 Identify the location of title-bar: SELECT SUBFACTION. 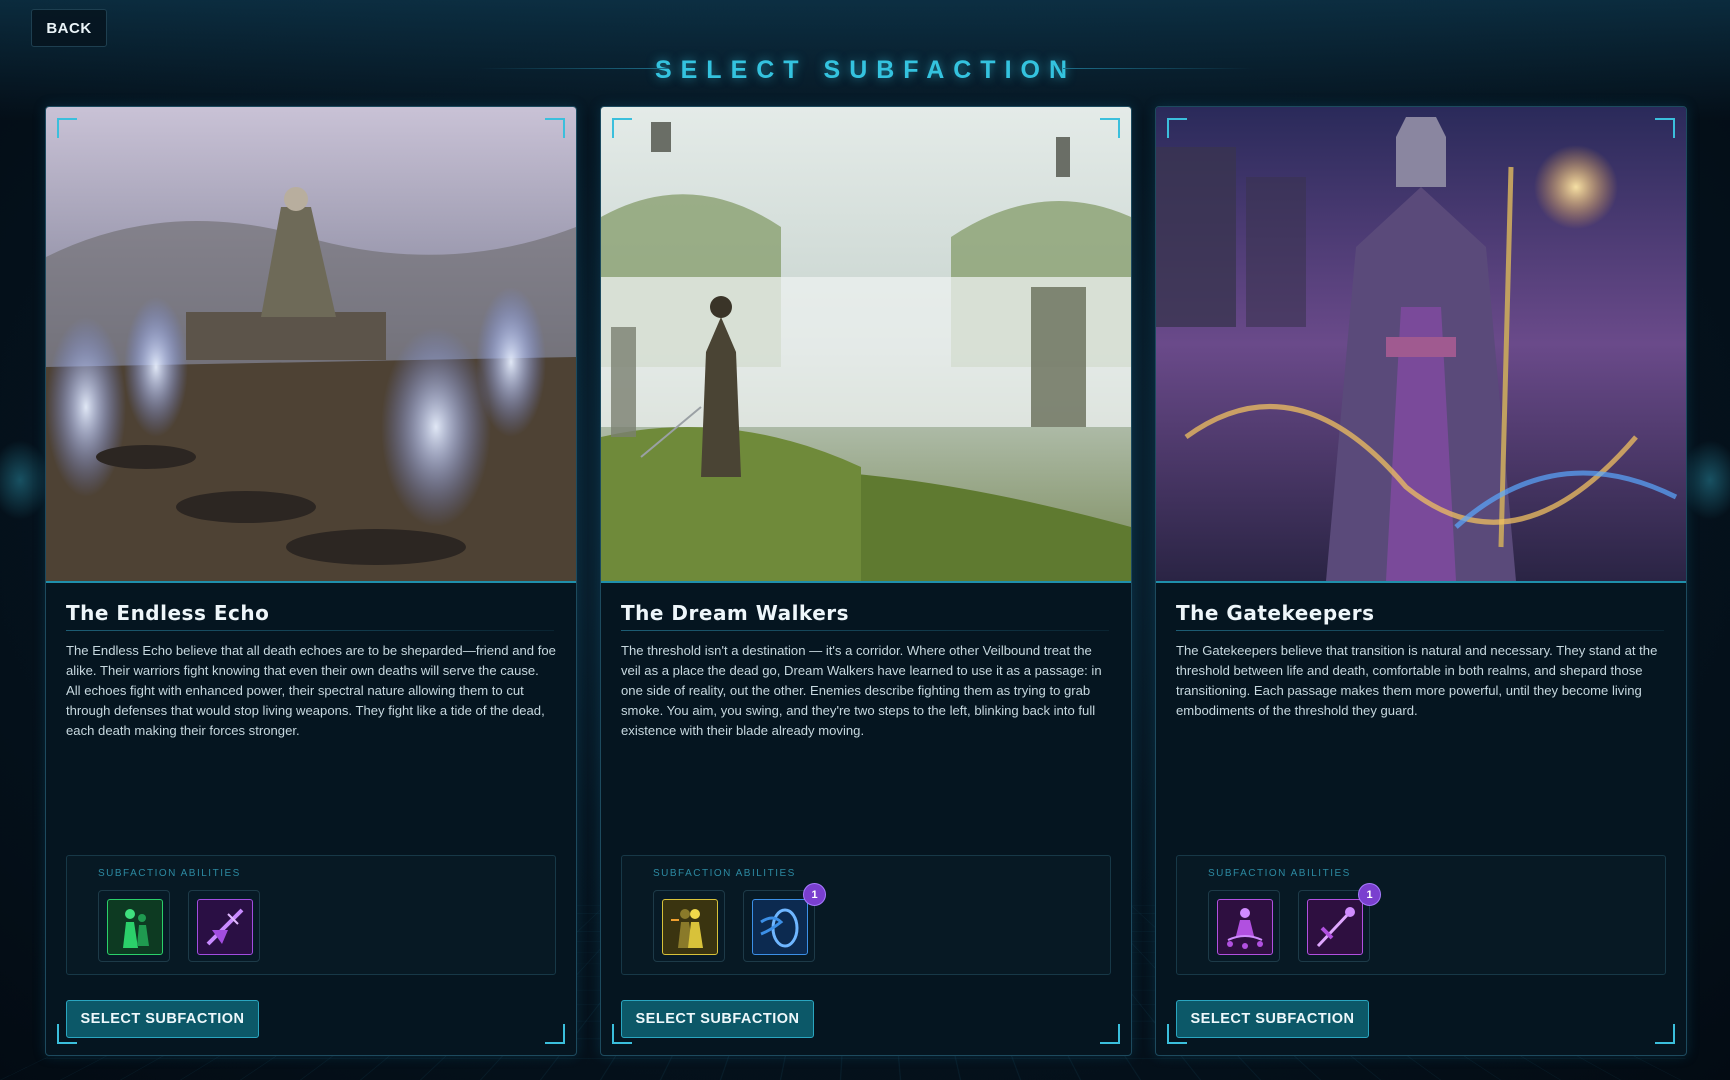
(865, 70).